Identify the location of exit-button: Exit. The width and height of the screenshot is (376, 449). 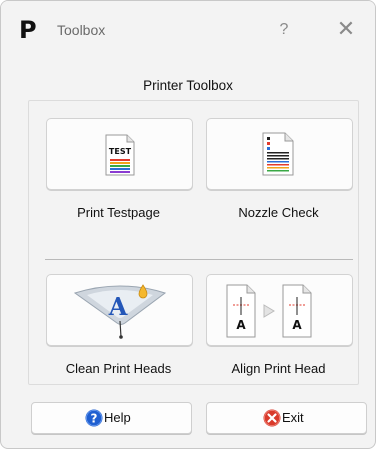
(286, 418).